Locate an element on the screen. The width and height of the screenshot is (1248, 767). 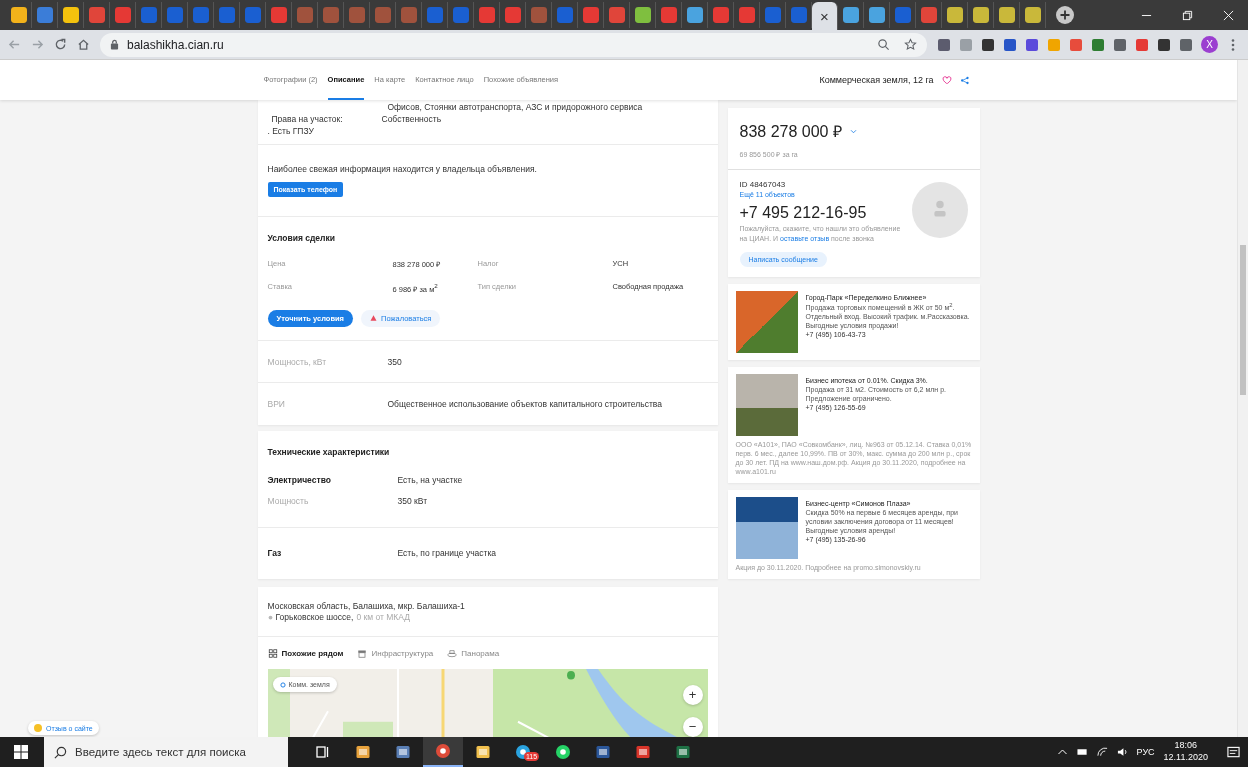
folder-icon is located at coordinates (483, 752).